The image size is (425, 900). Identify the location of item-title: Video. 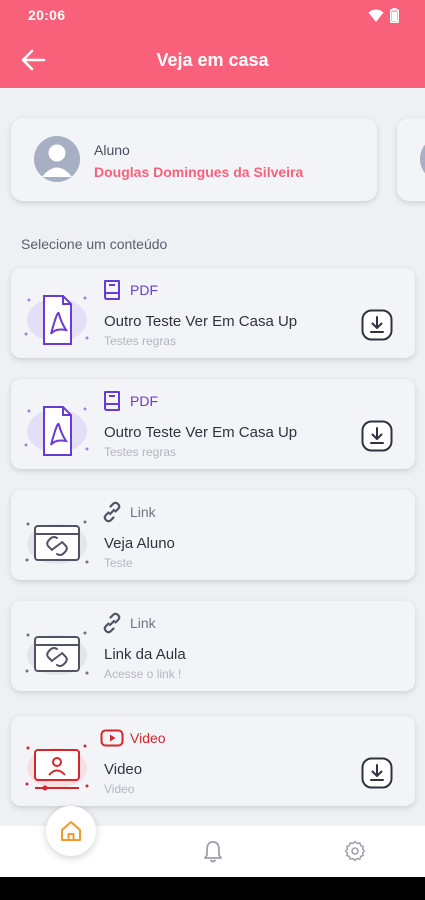
(123, 769).